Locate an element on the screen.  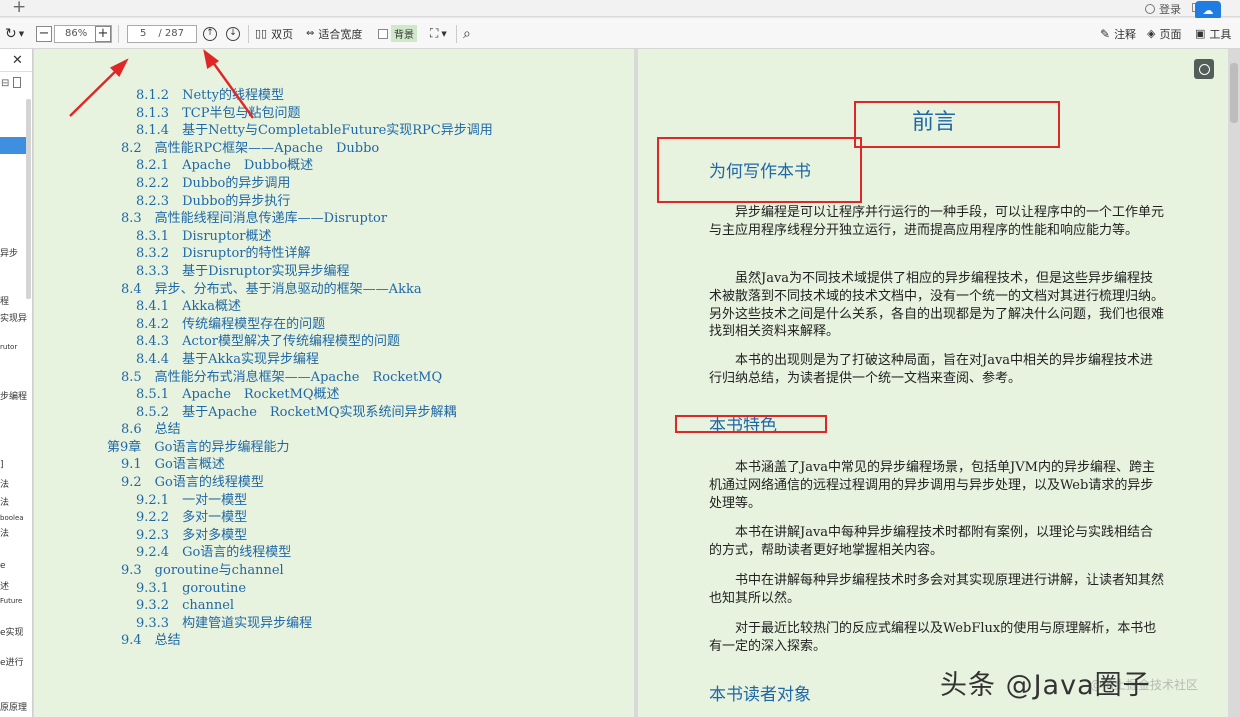
watermark: 头条 @Java圈子 is located at coordinates (1045, 685).